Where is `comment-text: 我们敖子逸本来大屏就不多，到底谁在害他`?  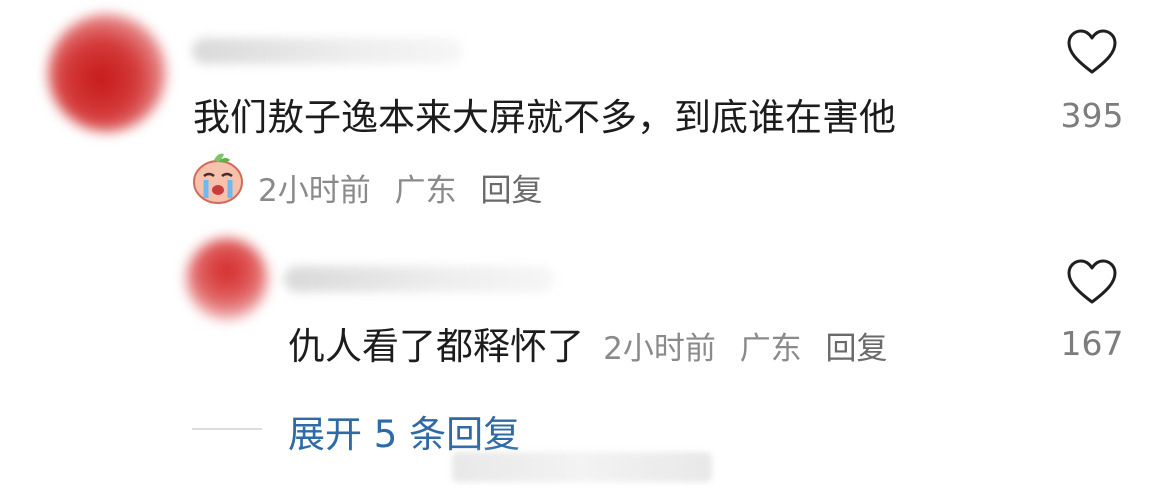
comment-text: 我们敖子逸本来大屏就不多，到底谁在害他 is located at coordinates (544, 117).